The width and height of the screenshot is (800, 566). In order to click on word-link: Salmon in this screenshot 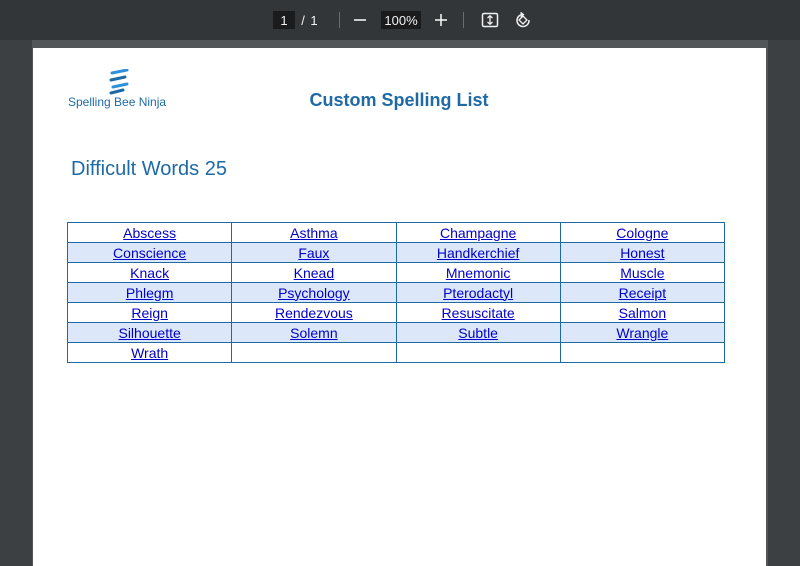, I will do `click(642, 313)`.